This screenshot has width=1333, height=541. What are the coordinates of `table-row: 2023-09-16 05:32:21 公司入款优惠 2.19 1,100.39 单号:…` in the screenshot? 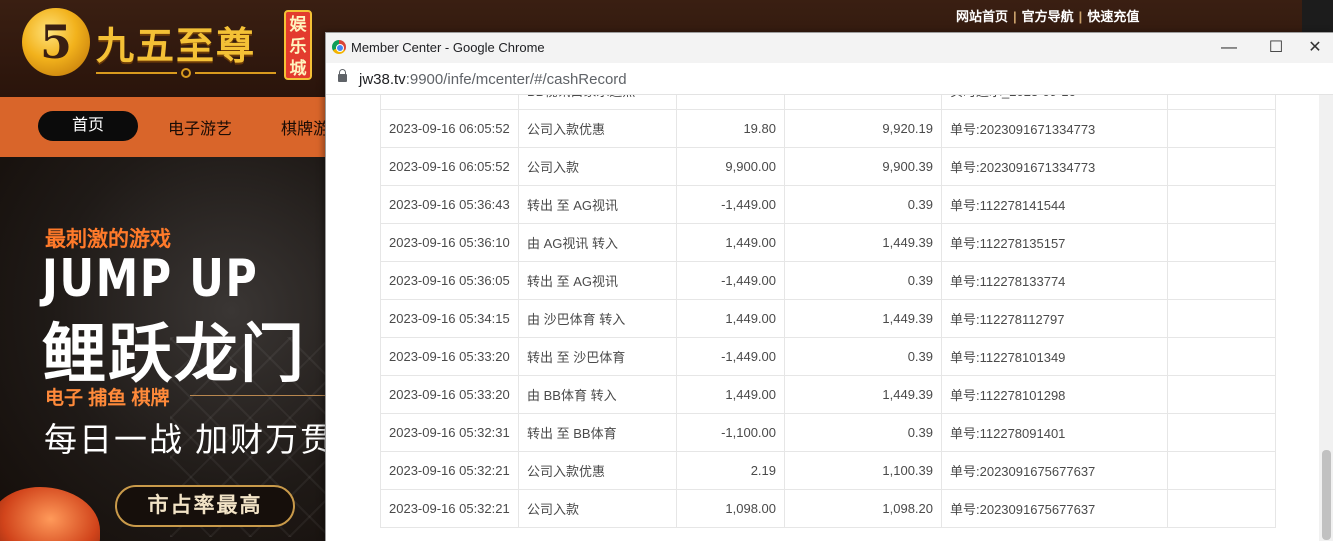 It's located at (828, 470).